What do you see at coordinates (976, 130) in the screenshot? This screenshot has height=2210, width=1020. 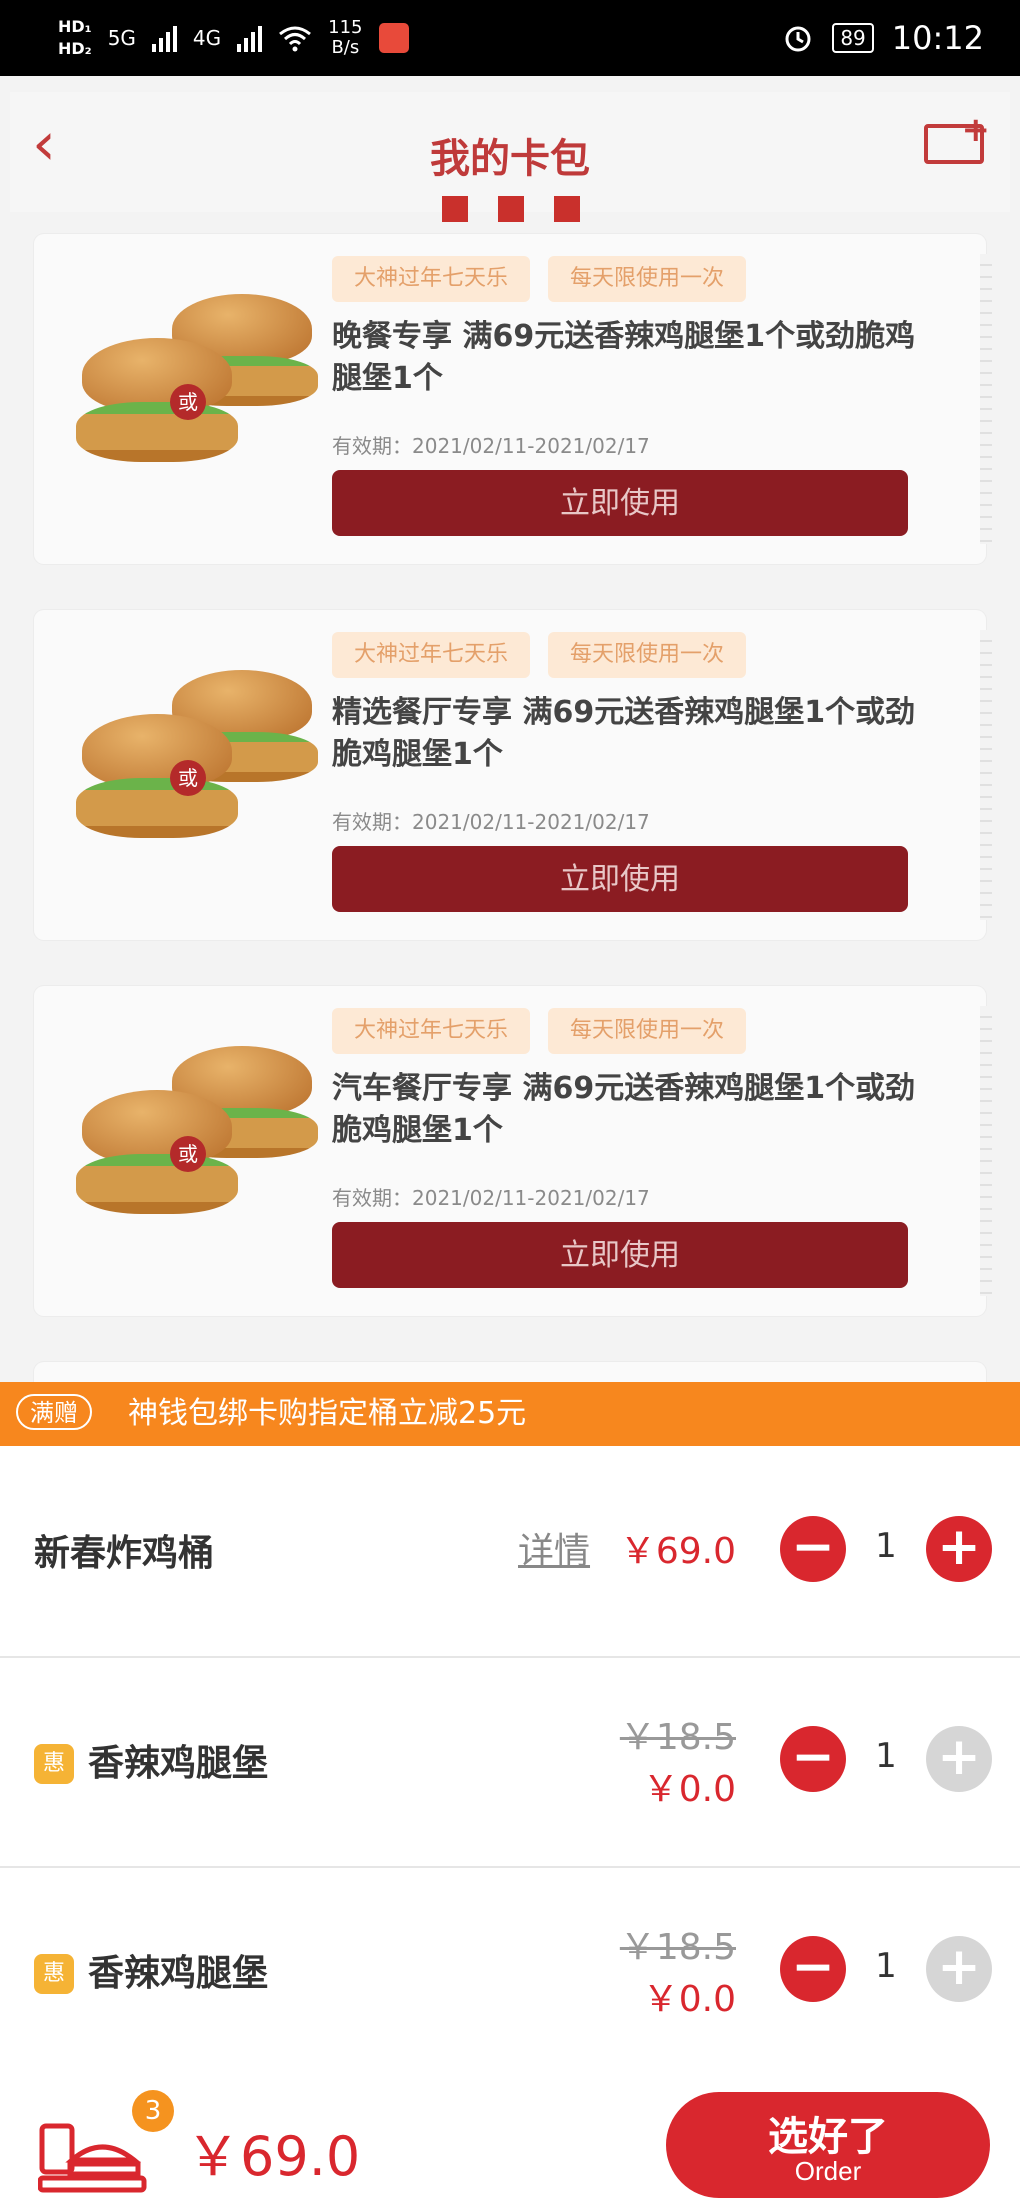 I see `plus-icon: +` at bounding box center [976, 130].